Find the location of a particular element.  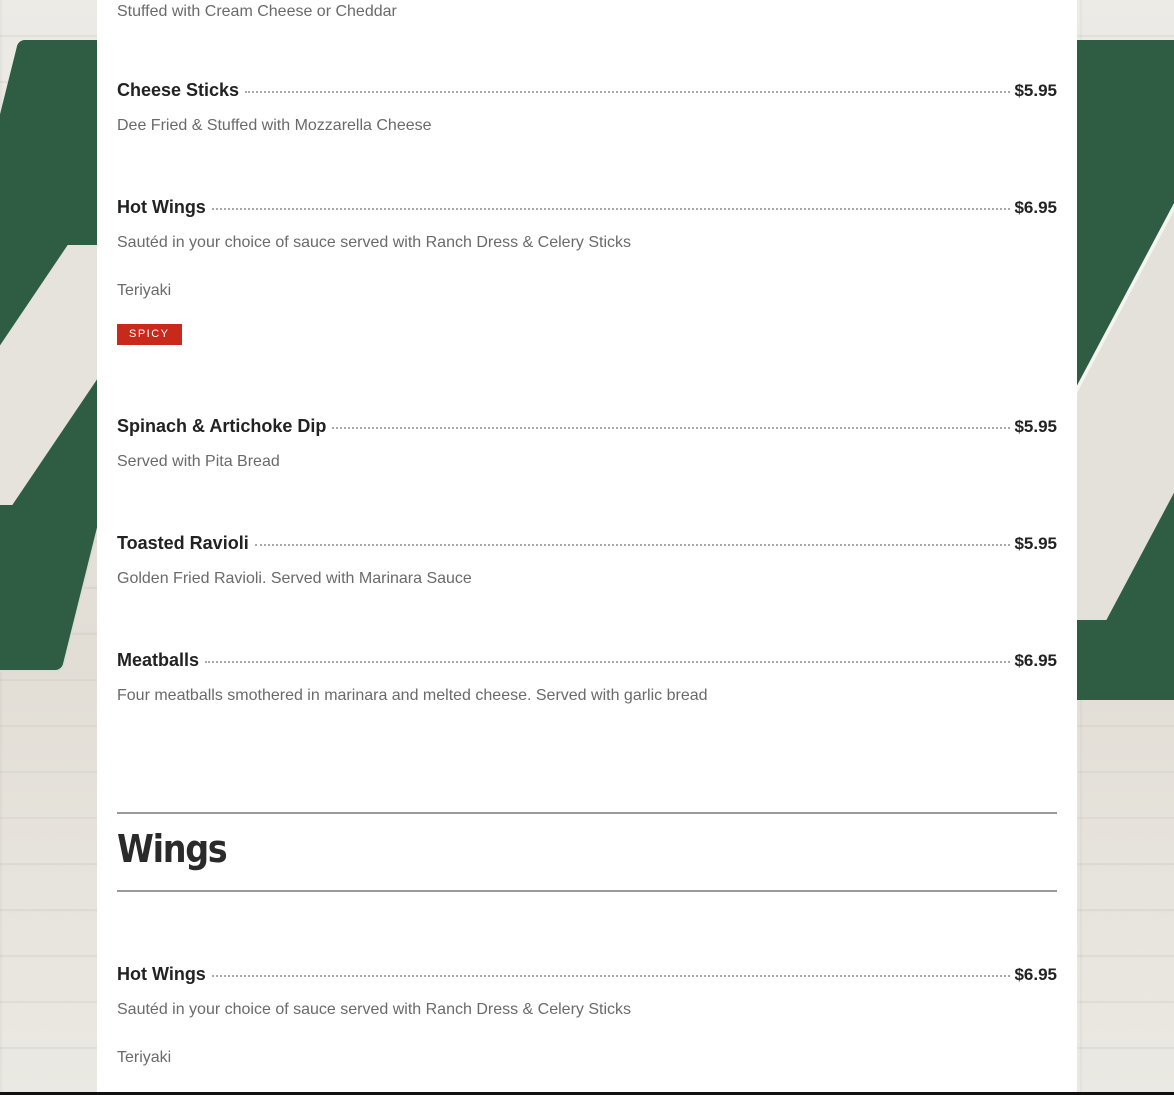

menu-item-header: Cheese Sticks $5.95 is located at coordinates (587, 90).